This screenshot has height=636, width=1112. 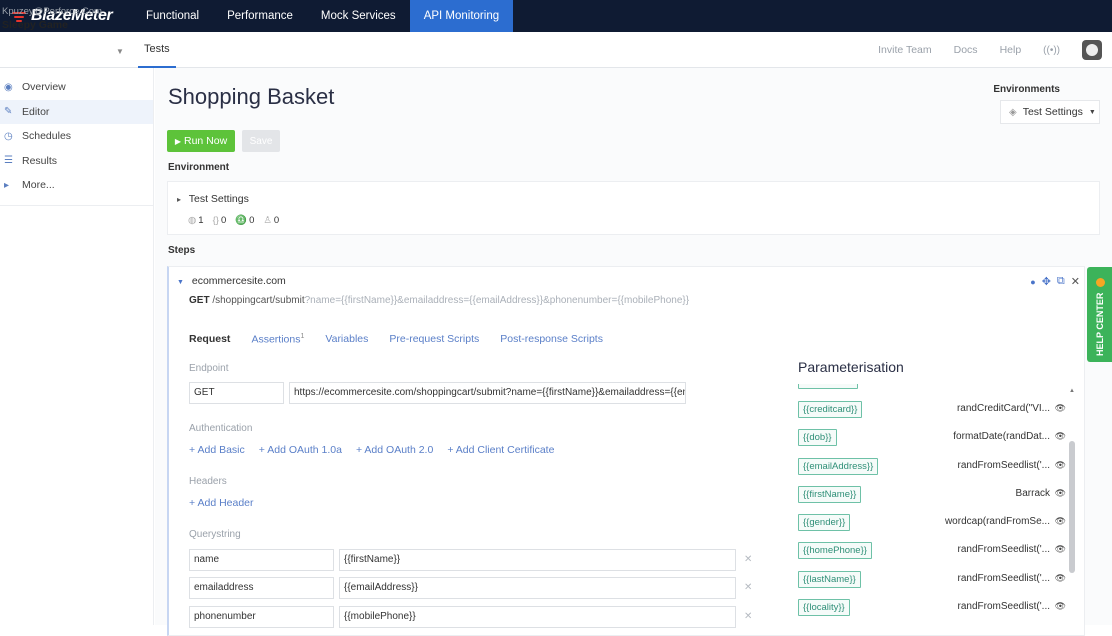 I want to click on query-value-input: {{emailAddress}}, so click(x=537, y=588).